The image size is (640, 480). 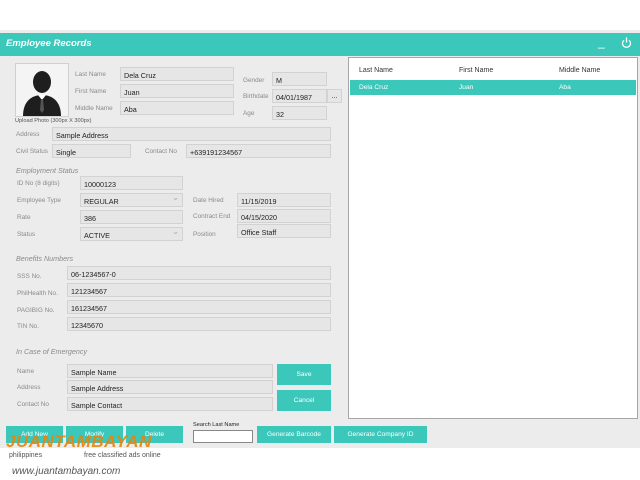 I want to click on tin-label: TIN No., so click(x=28, y=326).